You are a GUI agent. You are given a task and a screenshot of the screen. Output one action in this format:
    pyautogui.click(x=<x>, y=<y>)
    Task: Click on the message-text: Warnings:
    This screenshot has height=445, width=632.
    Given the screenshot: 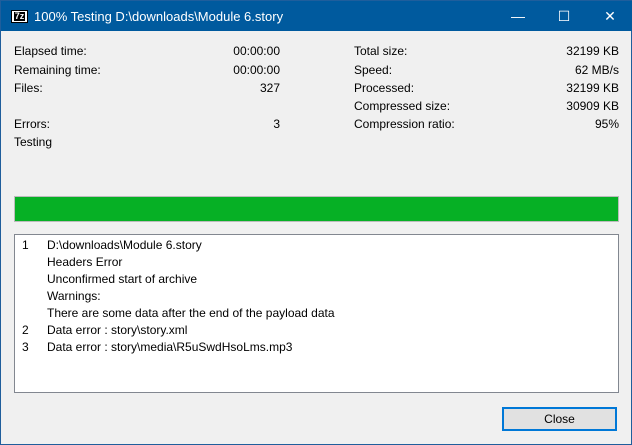 What is the action you would take?
    pyautogui.click(x=74, y=296)
    